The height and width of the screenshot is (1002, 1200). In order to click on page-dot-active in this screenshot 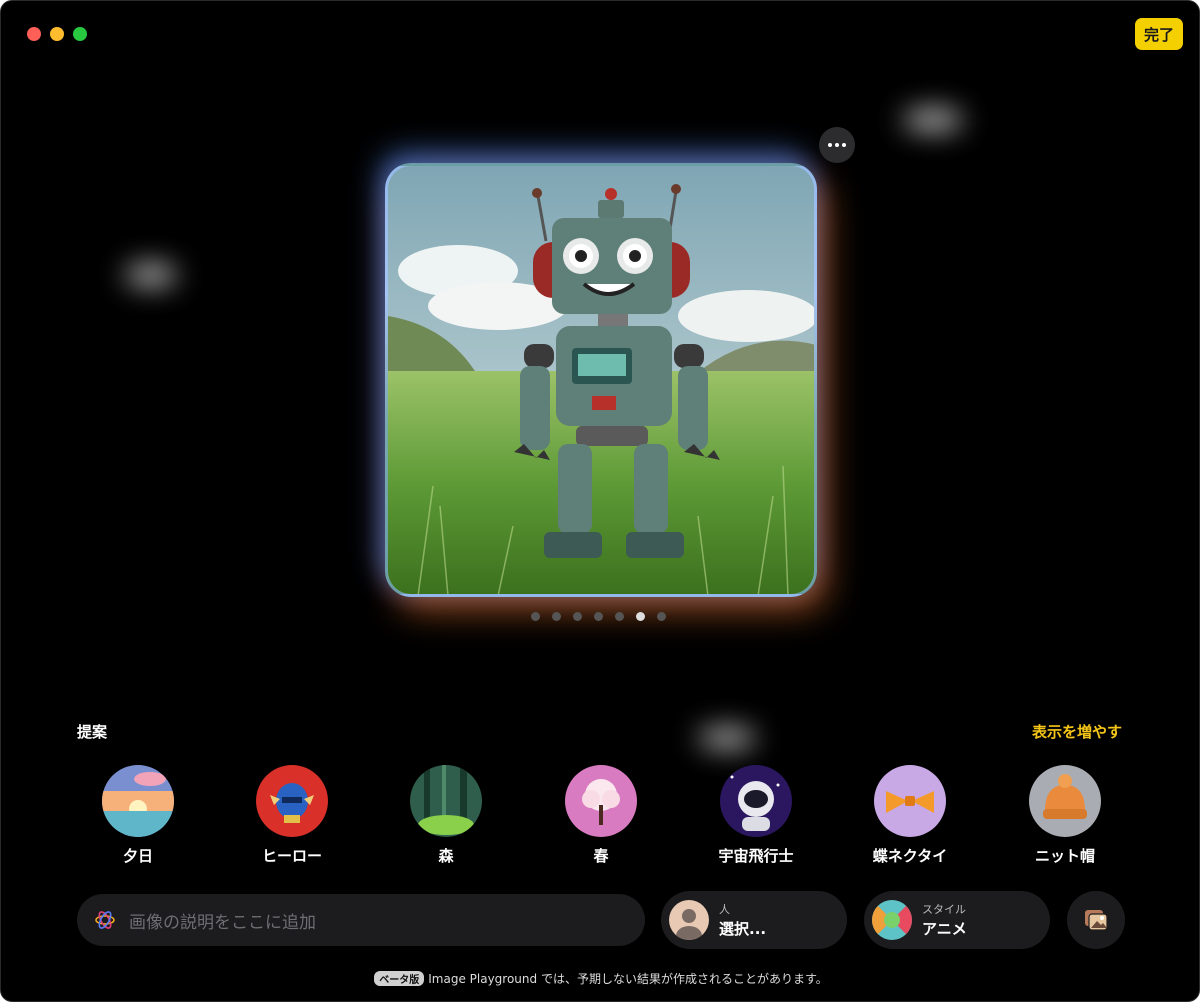, I will do `click(640, 616)`.